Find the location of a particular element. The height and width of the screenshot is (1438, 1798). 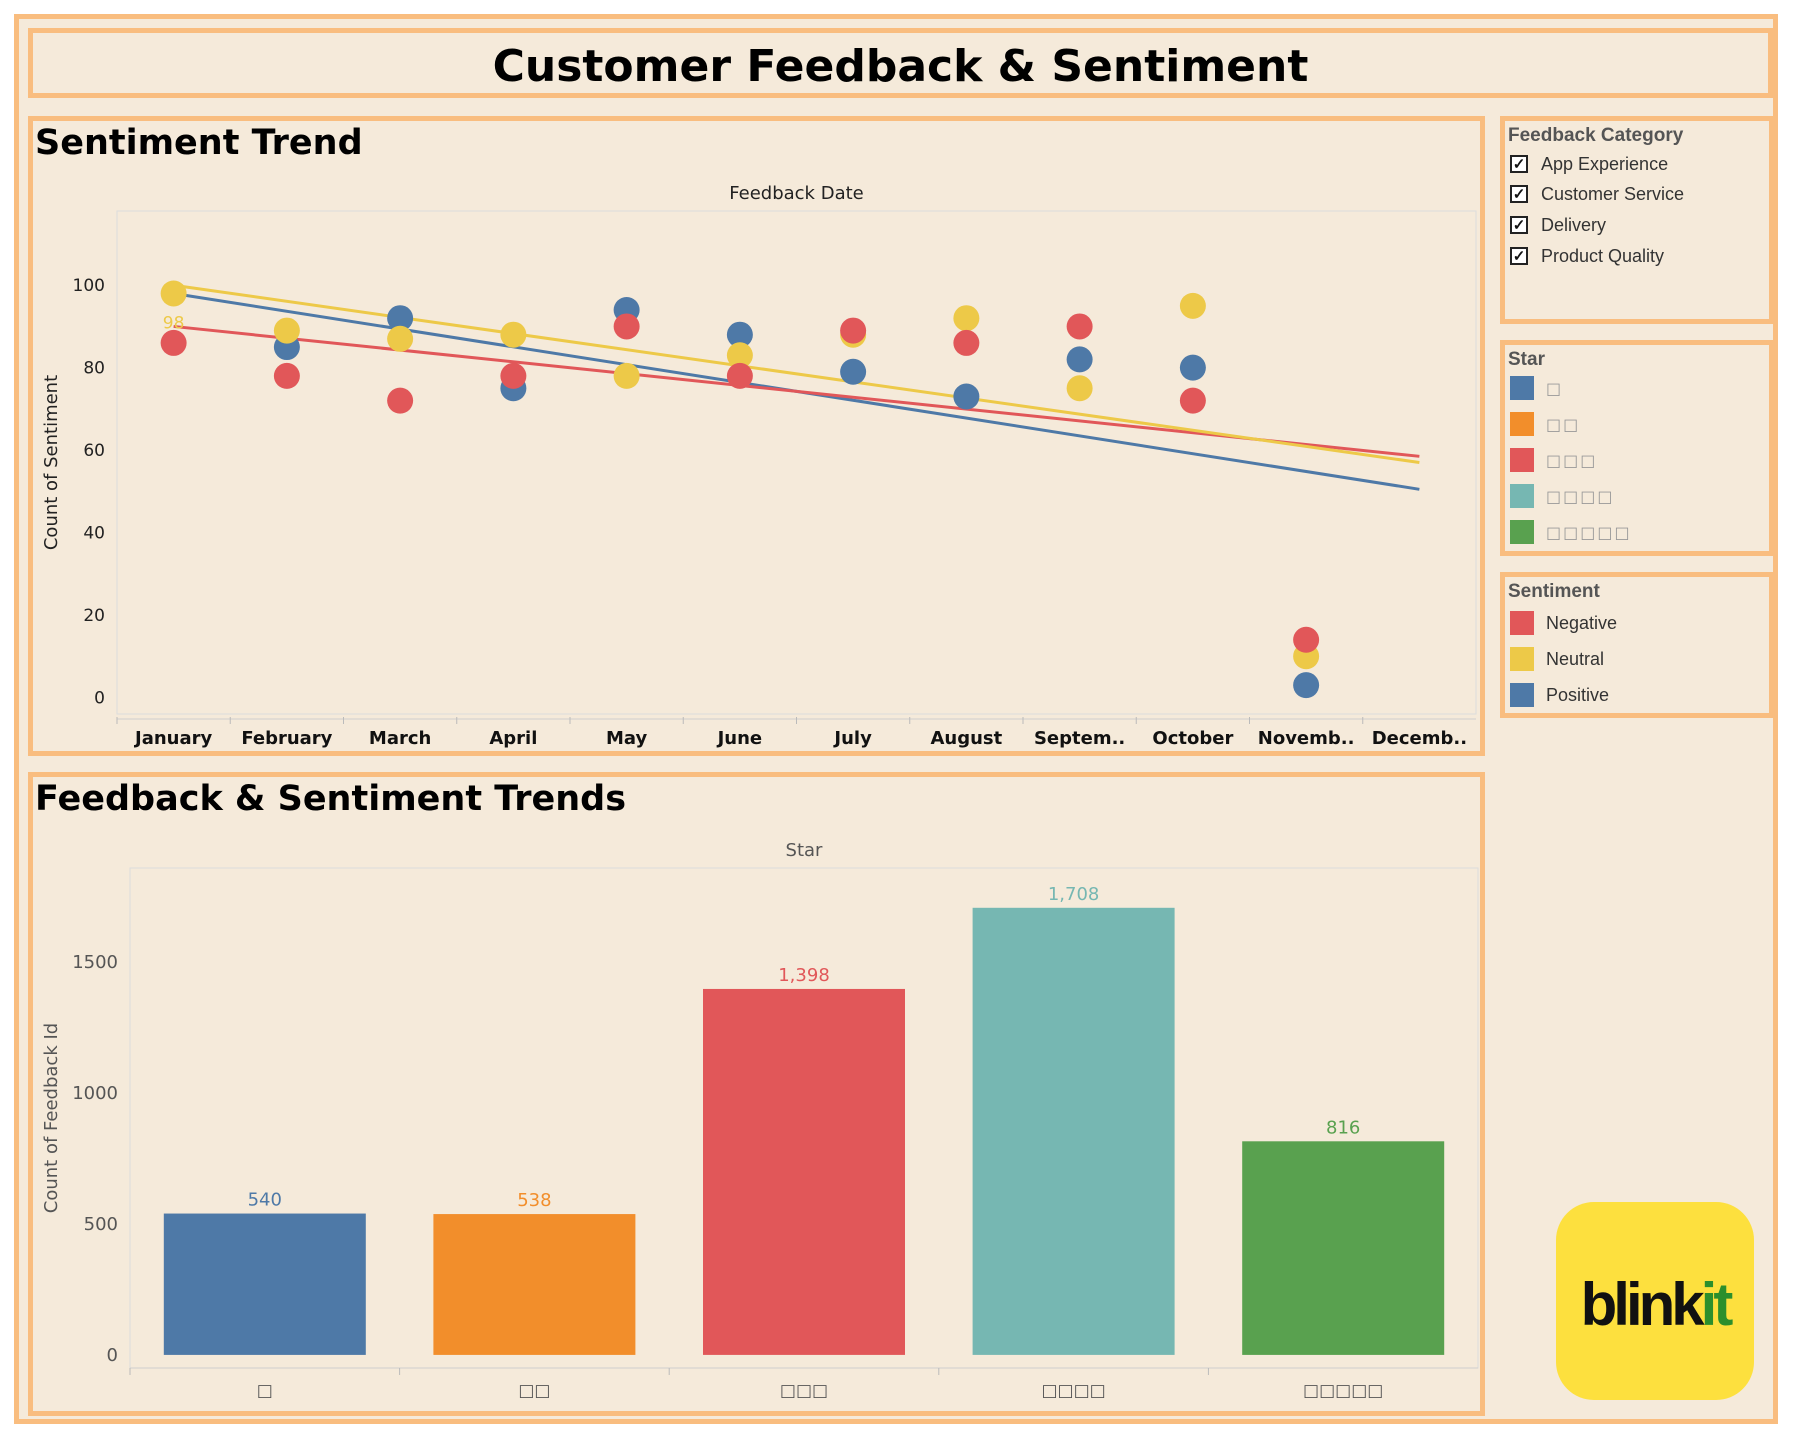

x-tick-label: Septem.. is located at coordinates (1079, 738).